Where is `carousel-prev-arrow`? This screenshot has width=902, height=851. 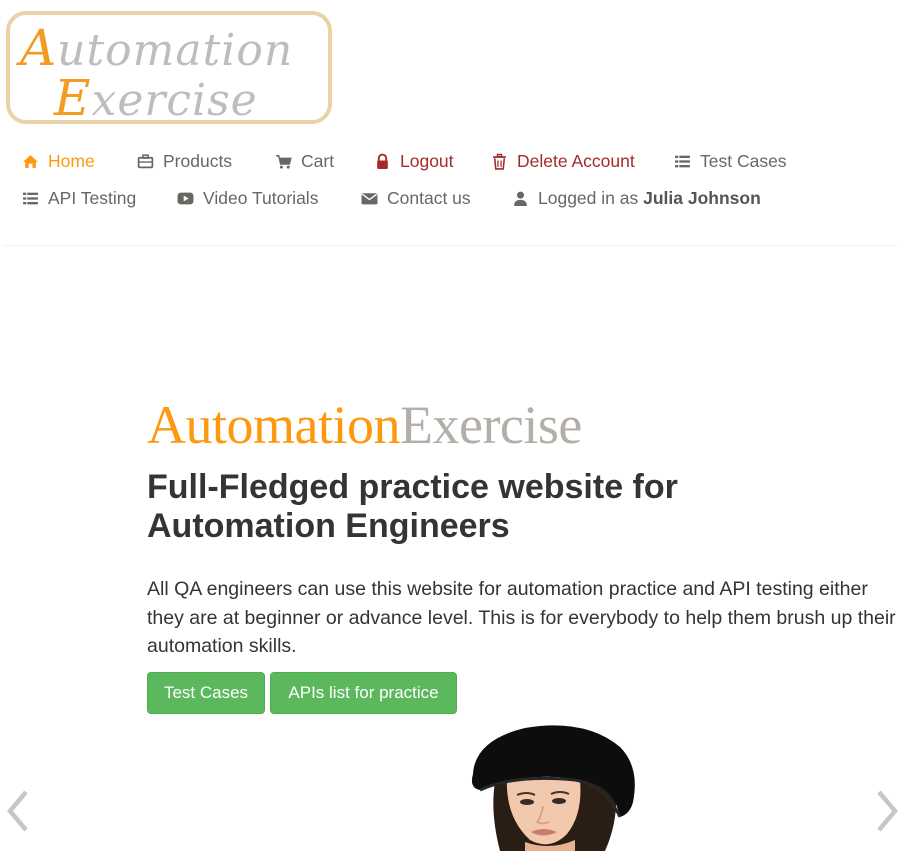
carousel-prev-arrow is located at coordinates (17, 811).